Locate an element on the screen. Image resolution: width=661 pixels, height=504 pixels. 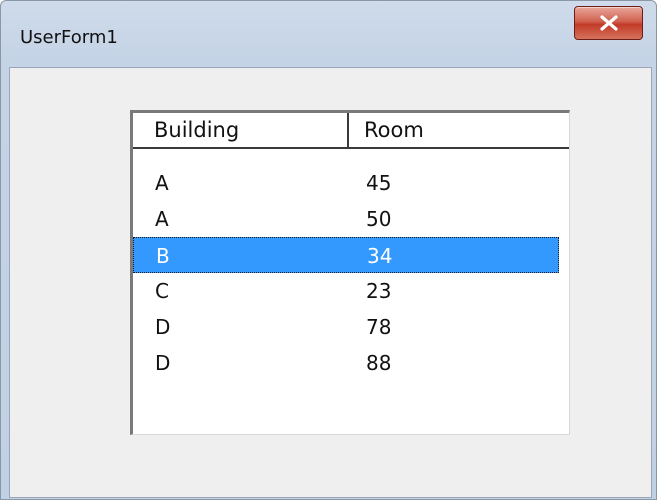
room-cell: 34 is located at coordinates (380, 256).